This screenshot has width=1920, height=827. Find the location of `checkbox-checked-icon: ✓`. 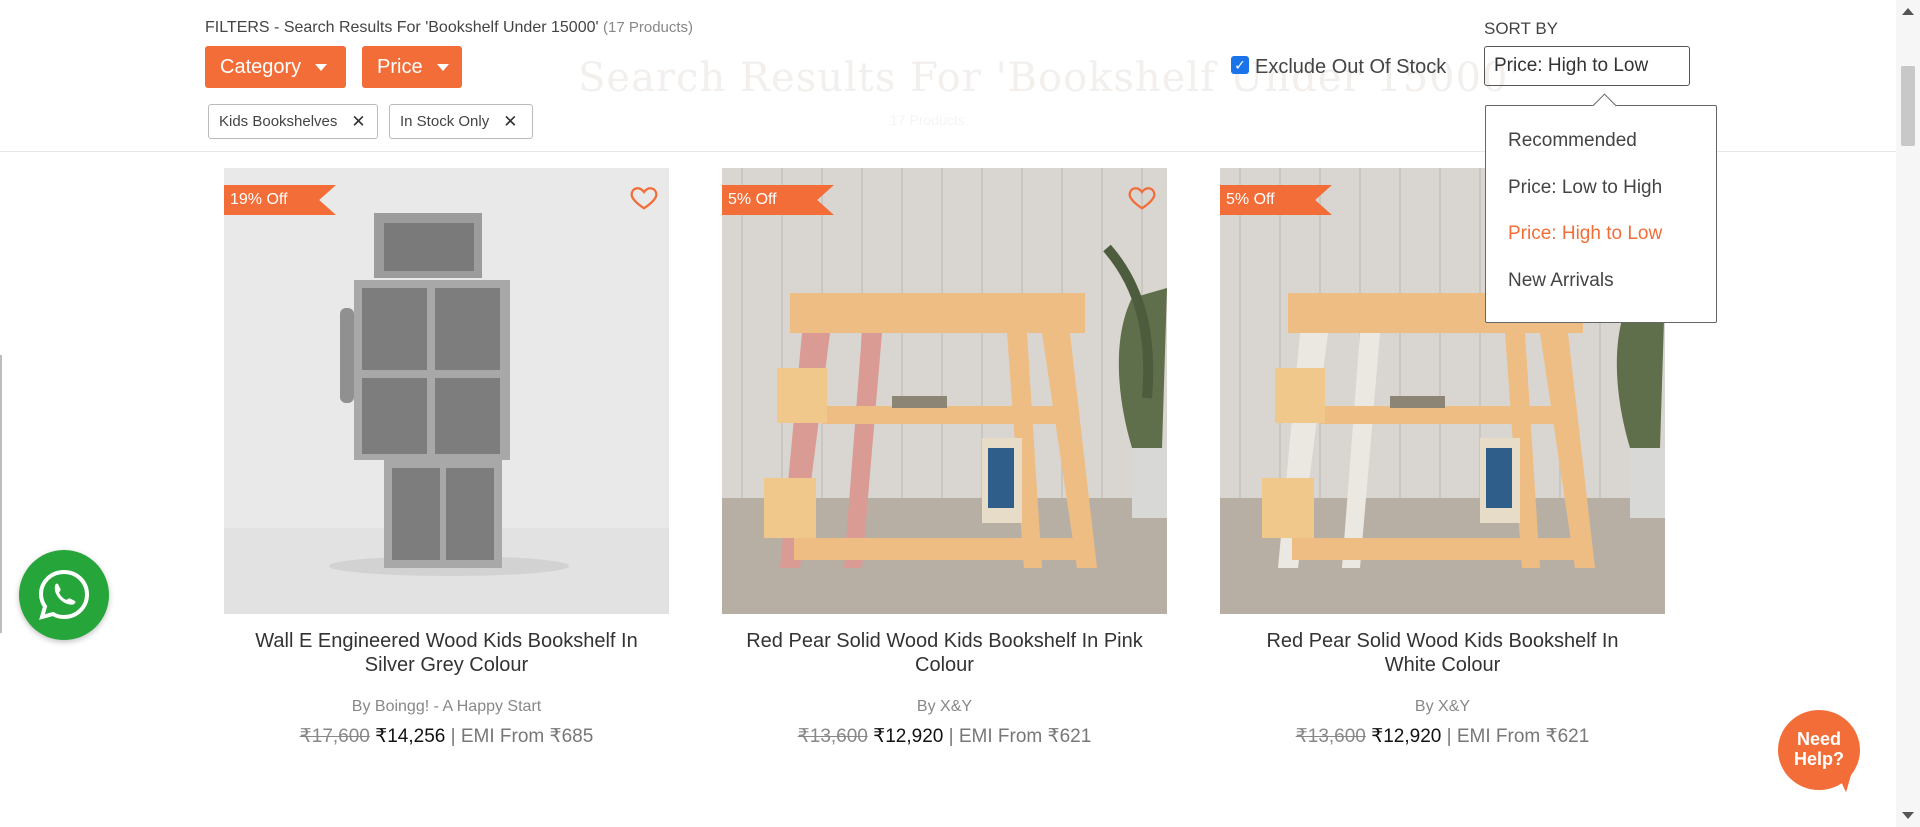

checkbox-checked-icon: ✓ is located at coordinates (1240, 64).